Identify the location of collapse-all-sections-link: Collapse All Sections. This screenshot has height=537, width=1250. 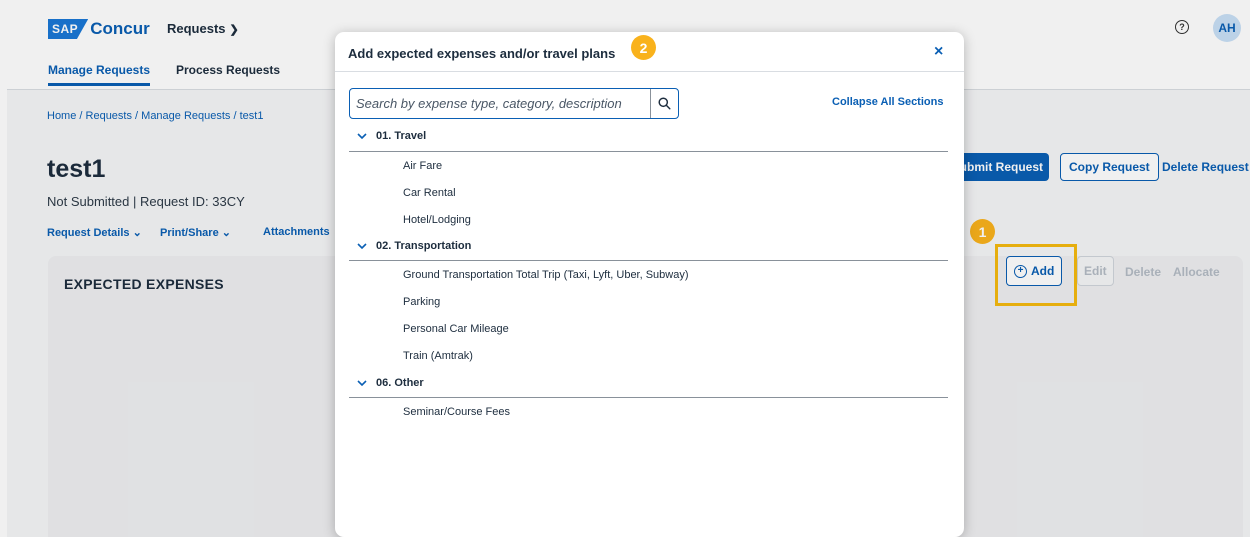
(887, 102).